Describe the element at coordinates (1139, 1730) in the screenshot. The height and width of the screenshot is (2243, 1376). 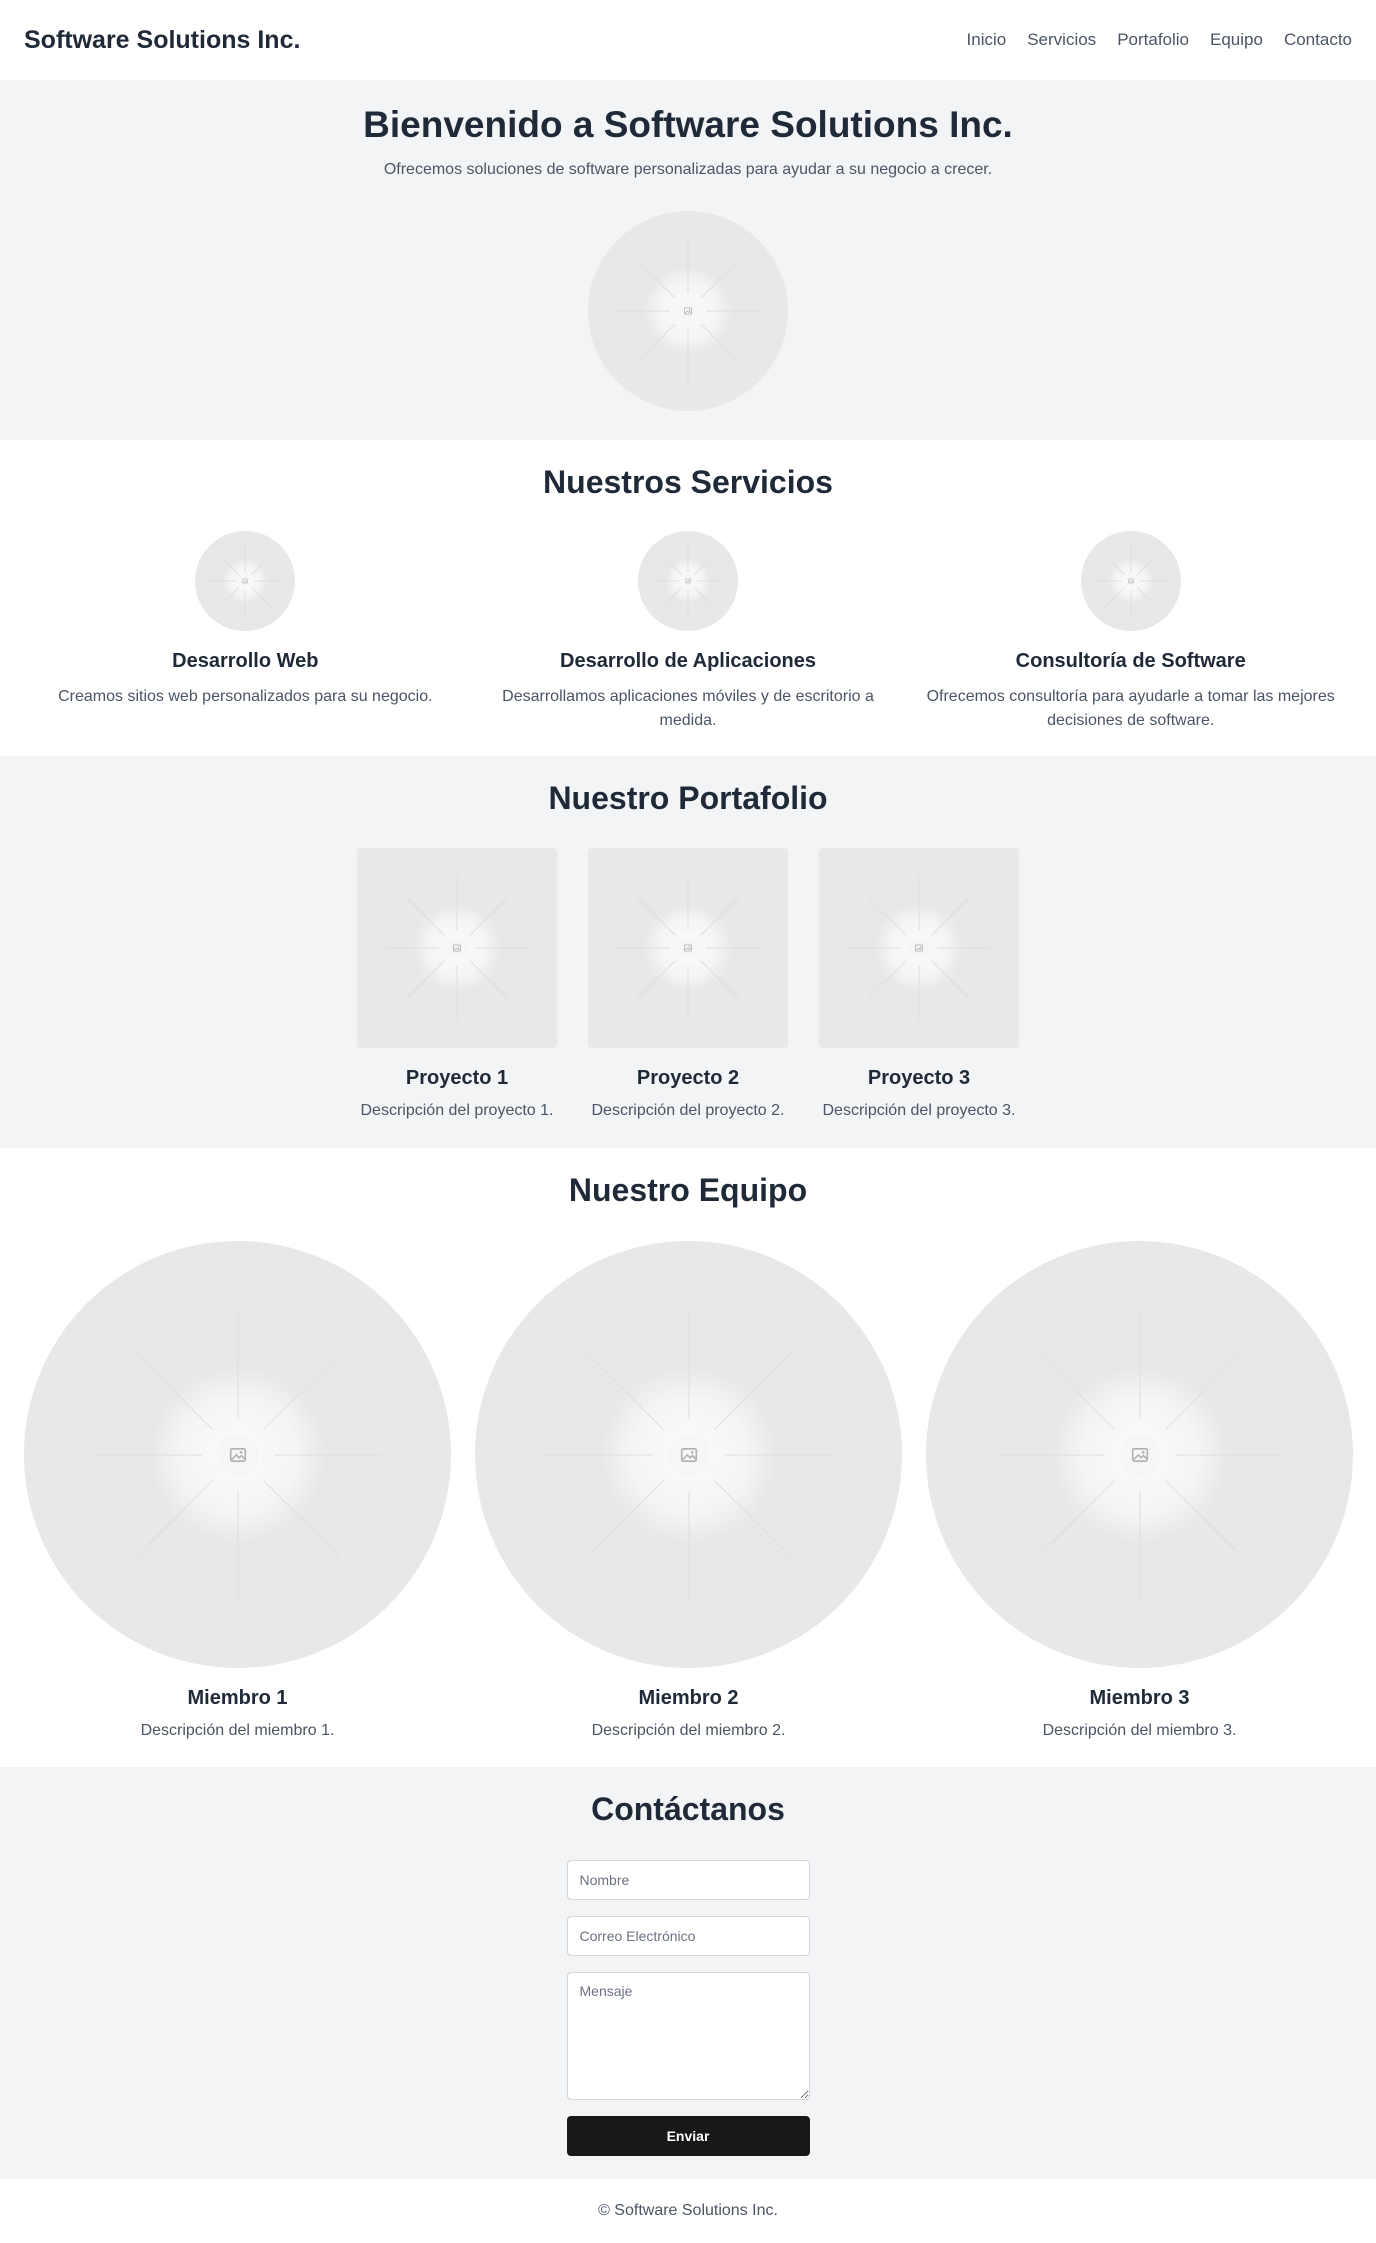
I see `member-description: Descripción del miembro 3.` at that location.